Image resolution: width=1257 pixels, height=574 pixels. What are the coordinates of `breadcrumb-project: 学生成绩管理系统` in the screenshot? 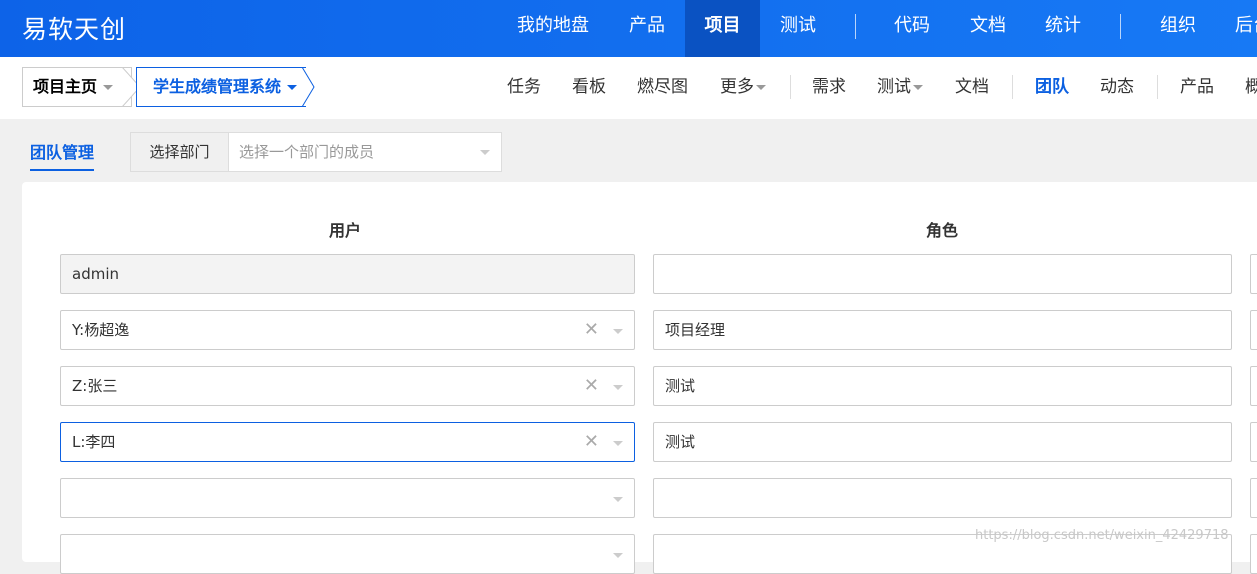 It's located at (221, 87).